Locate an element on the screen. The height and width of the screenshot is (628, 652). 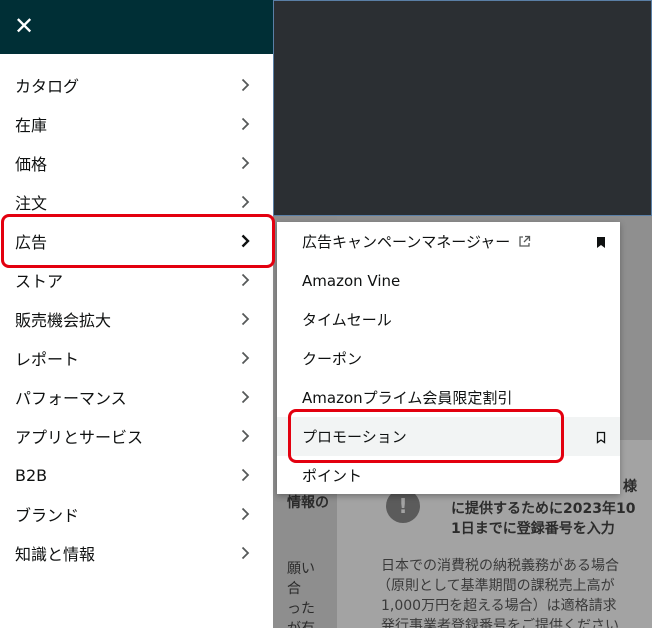
background-side-text: が有 is located at coordinates (301, 623).